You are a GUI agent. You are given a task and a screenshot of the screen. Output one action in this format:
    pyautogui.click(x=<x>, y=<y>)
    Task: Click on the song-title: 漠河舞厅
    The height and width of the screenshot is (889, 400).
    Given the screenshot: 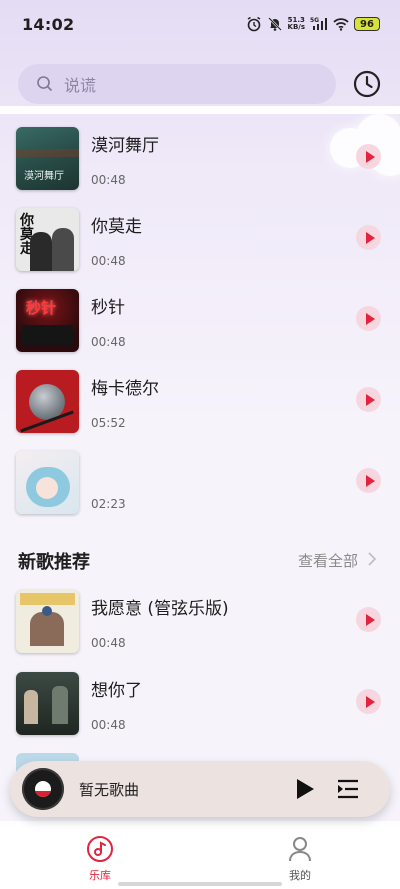 What is the action you would take?
    pyautogui.click(x=125, y=146)
    